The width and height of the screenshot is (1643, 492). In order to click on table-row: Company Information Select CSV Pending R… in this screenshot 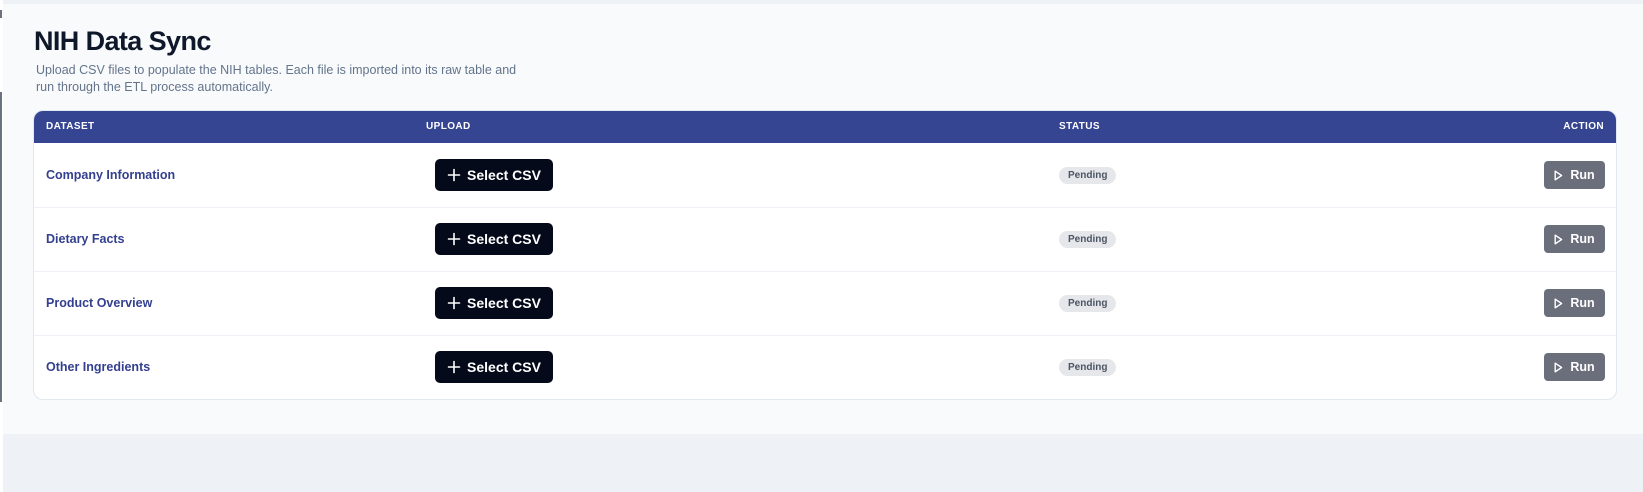, I will do `click(825, 175)`.